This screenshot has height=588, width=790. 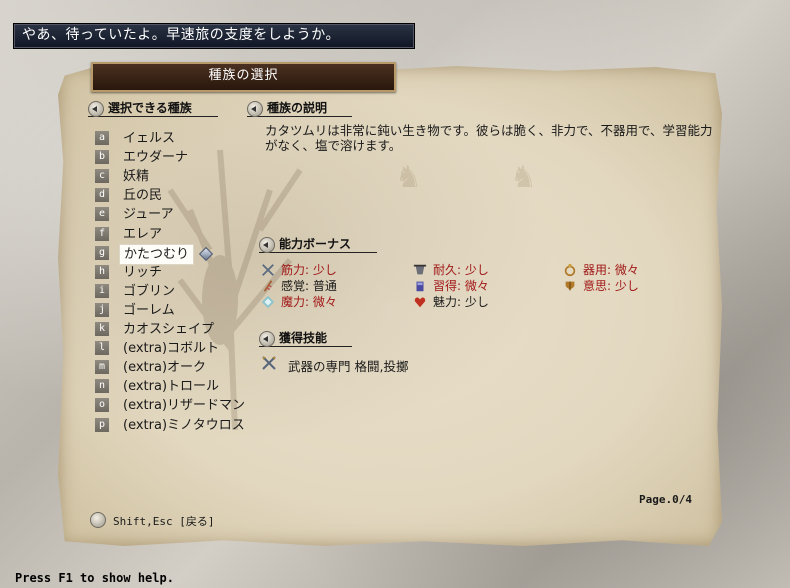 I want to click on race-label: ジューア, so click(x=148, y=215).